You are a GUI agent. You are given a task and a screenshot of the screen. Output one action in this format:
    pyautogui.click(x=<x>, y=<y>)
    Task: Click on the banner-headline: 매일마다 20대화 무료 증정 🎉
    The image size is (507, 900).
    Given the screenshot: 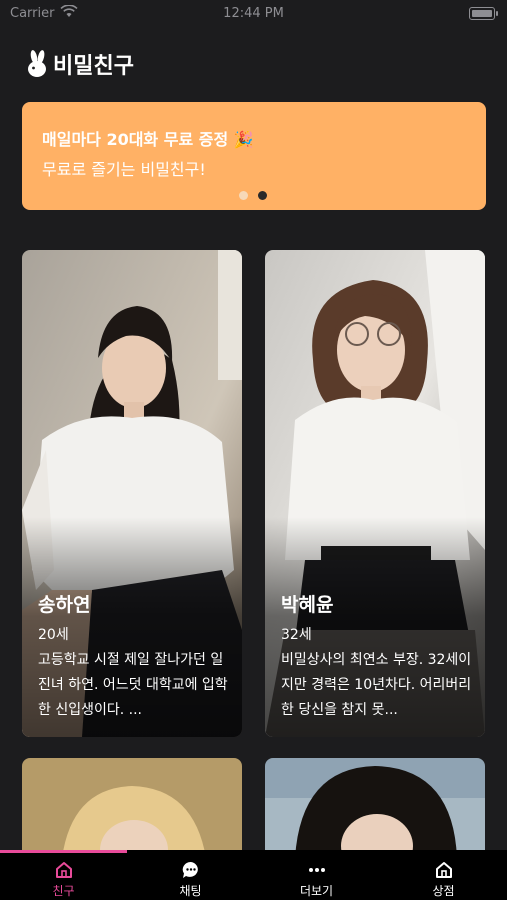 What is the action you would take?
    pyautogui.click(x=148, y=139)
    